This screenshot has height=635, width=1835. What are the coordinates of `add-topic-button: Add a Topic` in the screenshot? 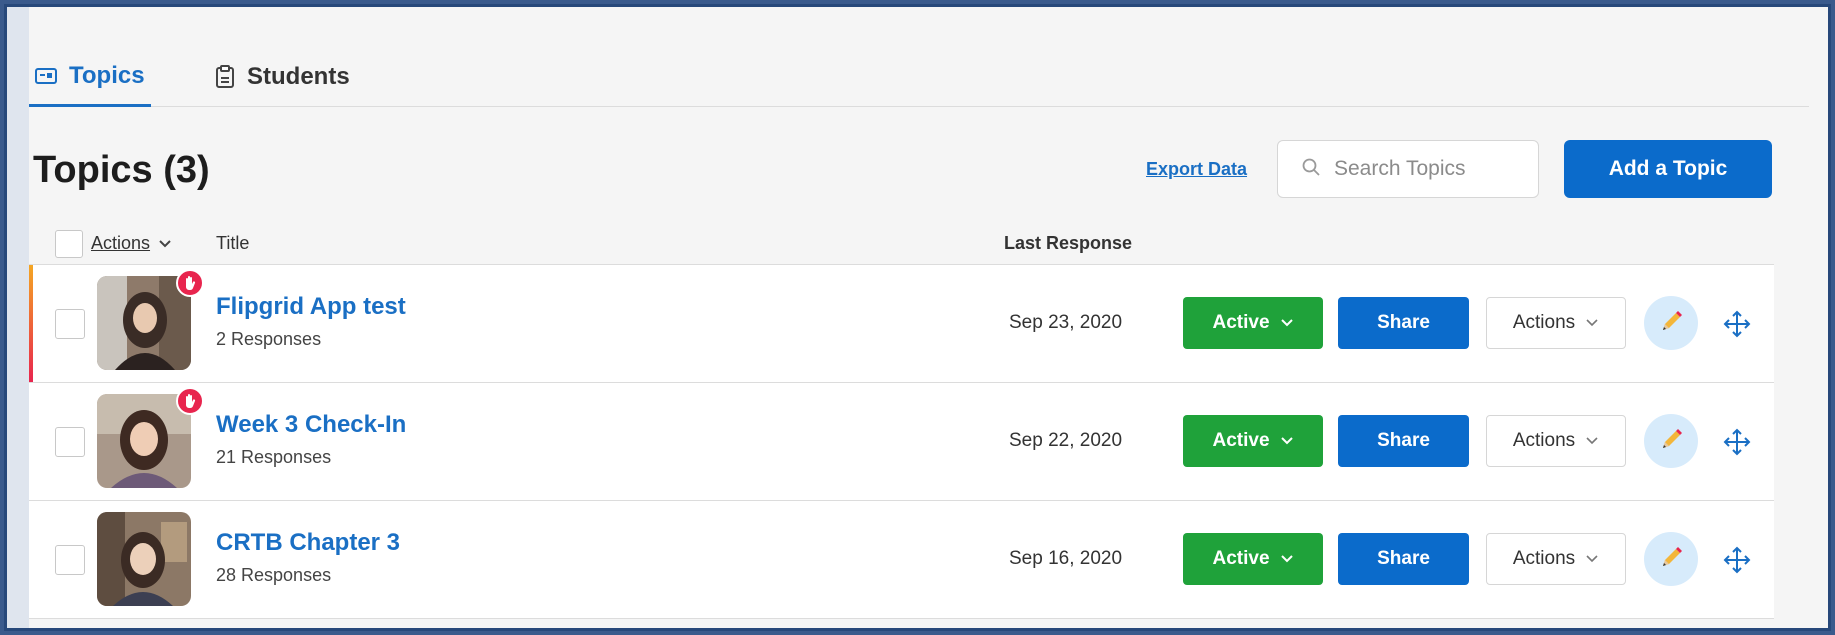 It's located at (1668, 169).